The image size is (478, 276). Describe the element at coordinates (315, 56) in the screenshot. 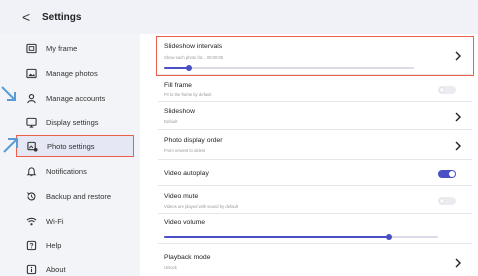

I see `highlight-box` at that location.